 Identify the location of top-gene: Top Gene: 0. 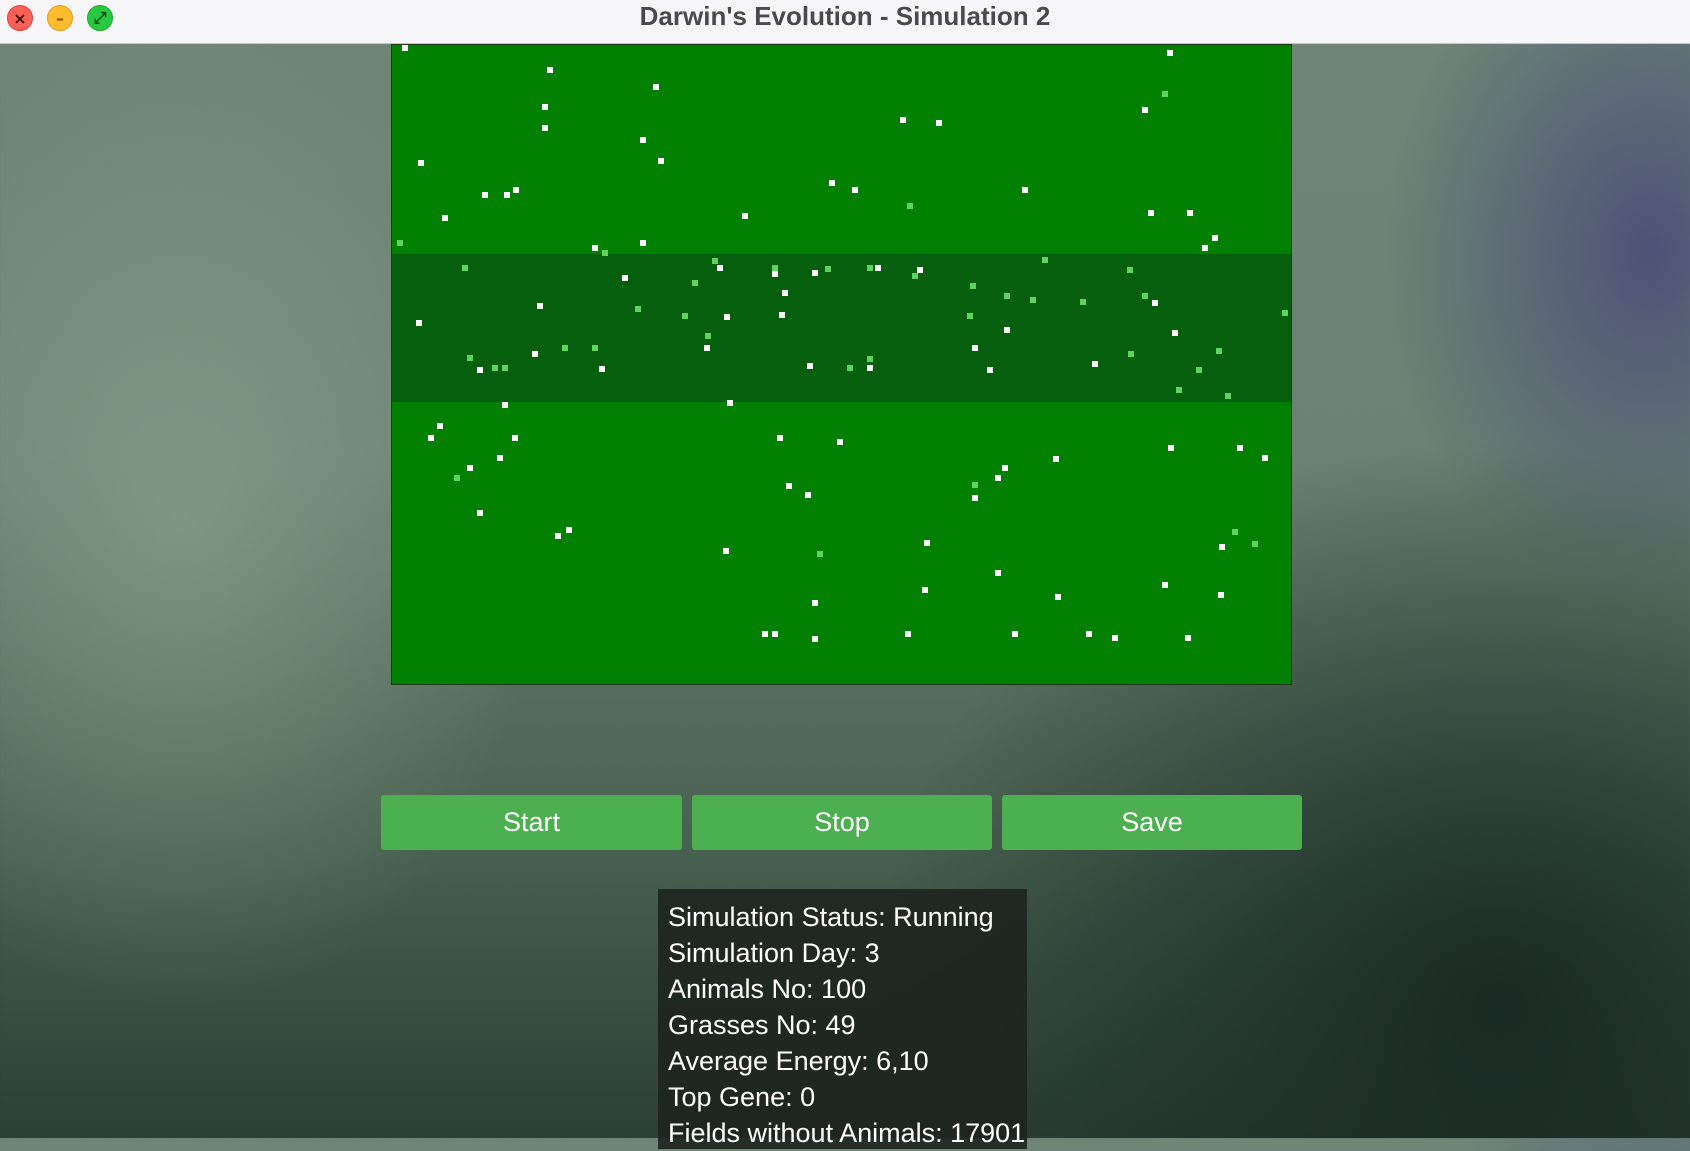
(742, 1097).